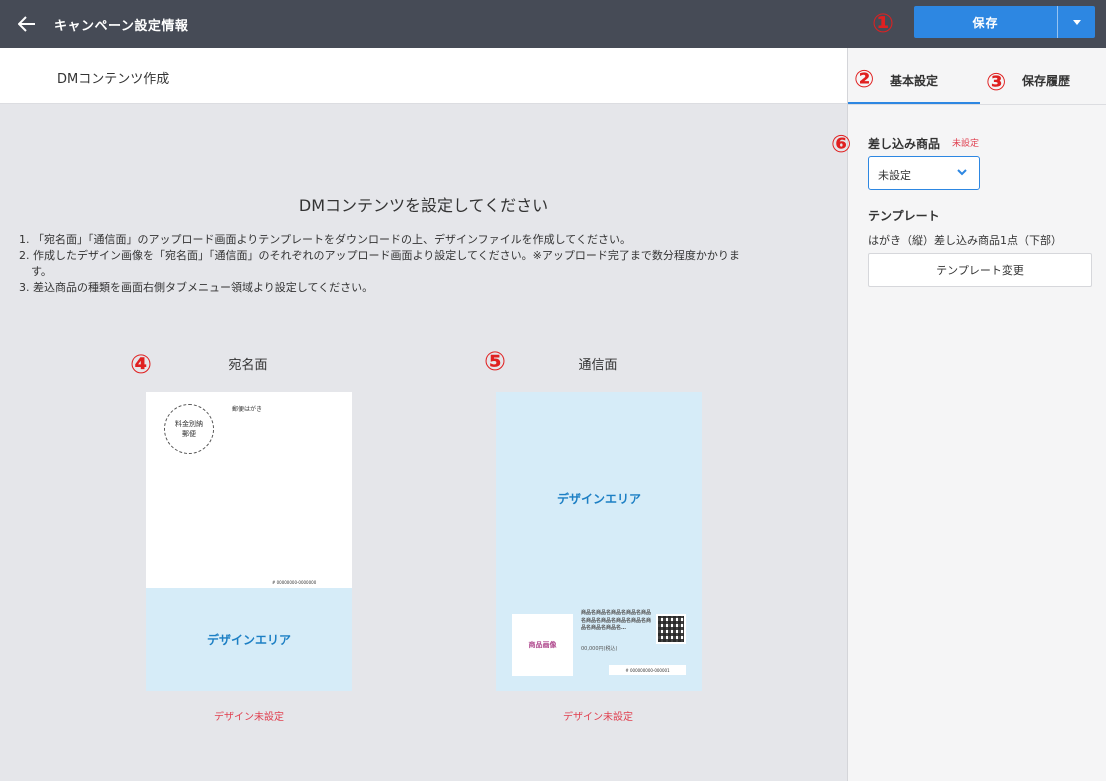 This screenshot has width=1106, height=781. What do you see at coordinates (924, 173) in the screenshot?
I see `insert-product-select: 未設定` at bounding box center [924, 173].